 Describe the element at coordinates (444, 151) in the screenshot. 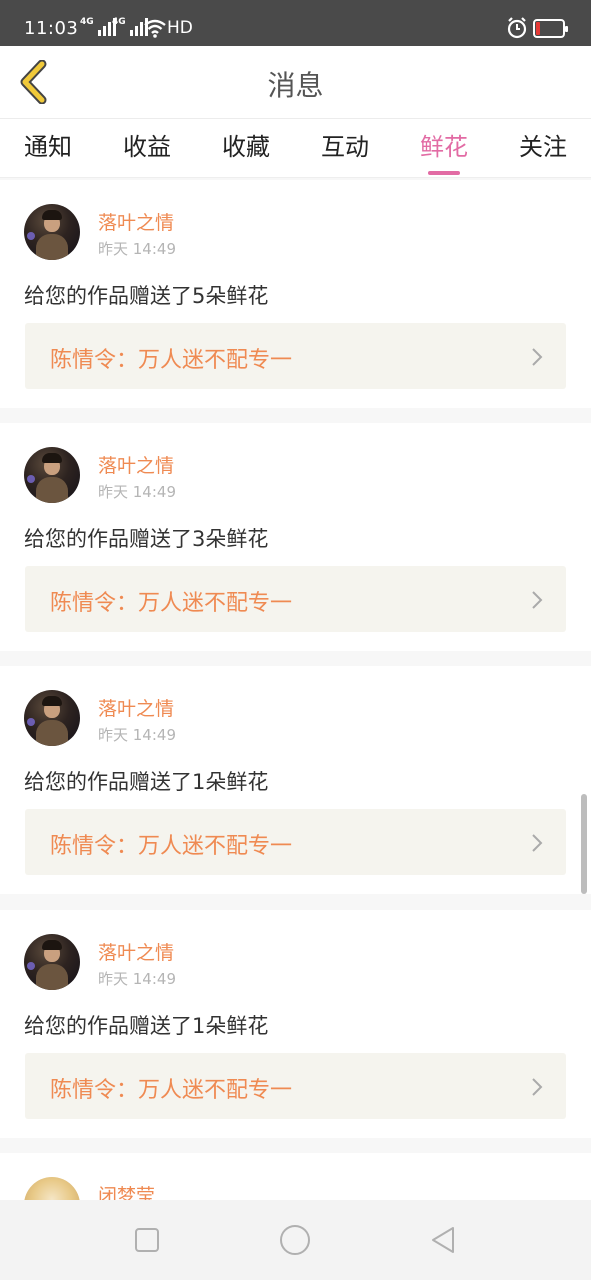

I see `tab-flowers: 鲜花` at that location.